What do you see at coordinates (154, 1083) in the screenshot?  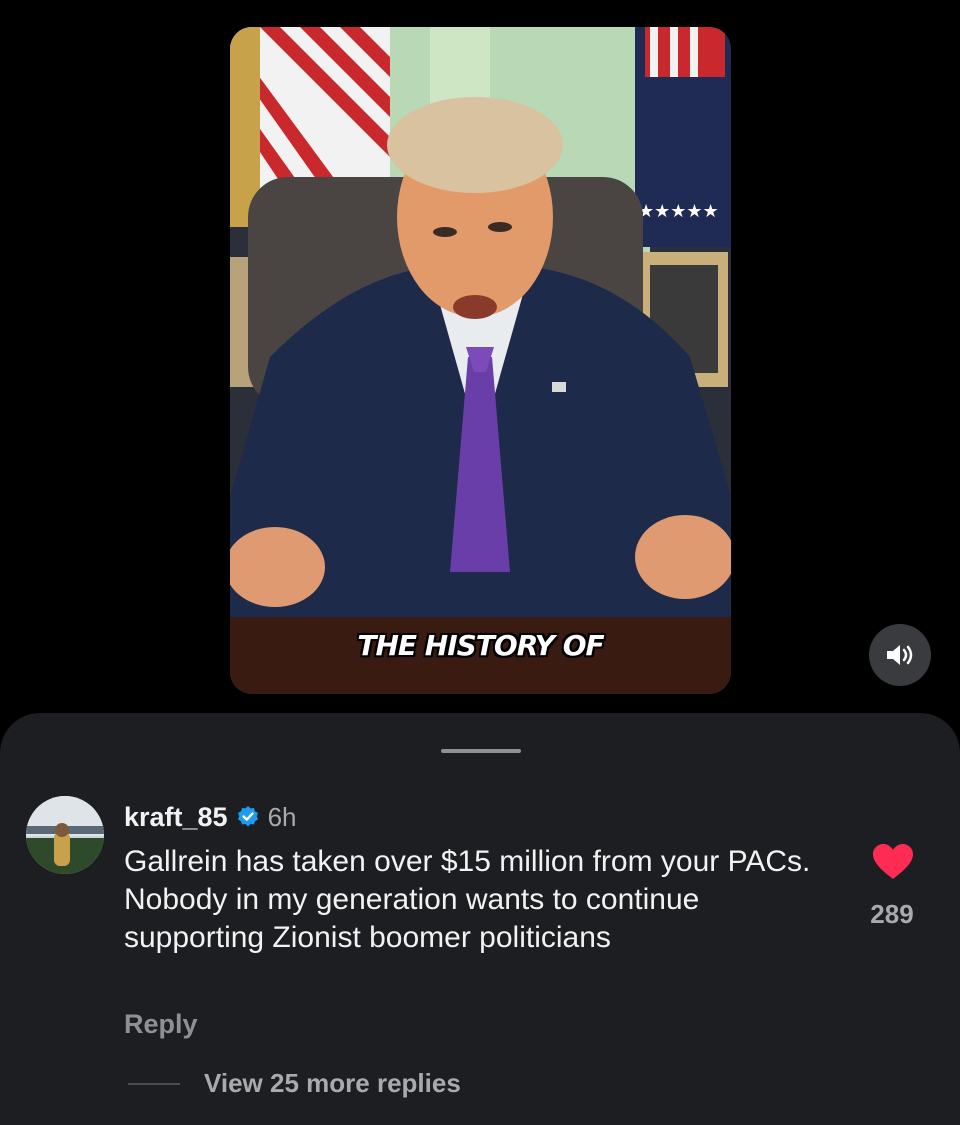 I see `divider` at bounding box center [154, 1083].